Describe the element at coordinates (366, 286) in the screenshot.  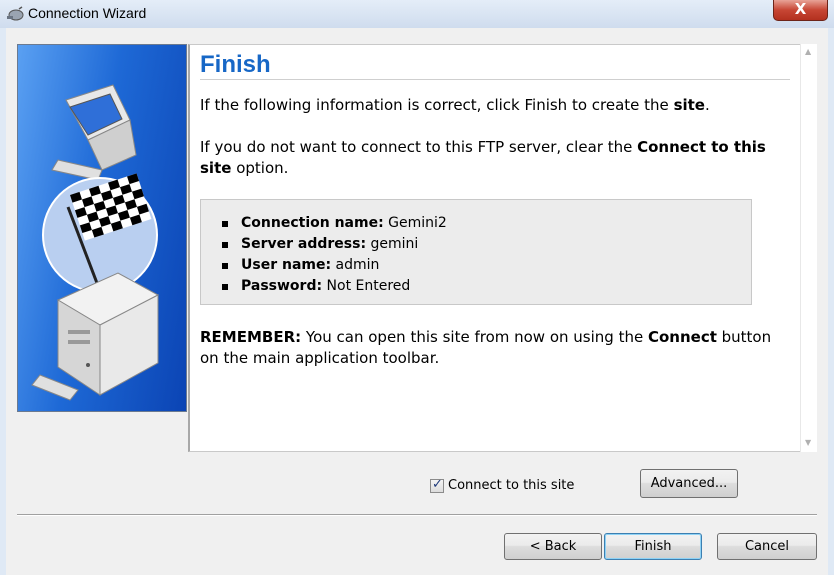
I see `summary-value: Not Entered` at that location.